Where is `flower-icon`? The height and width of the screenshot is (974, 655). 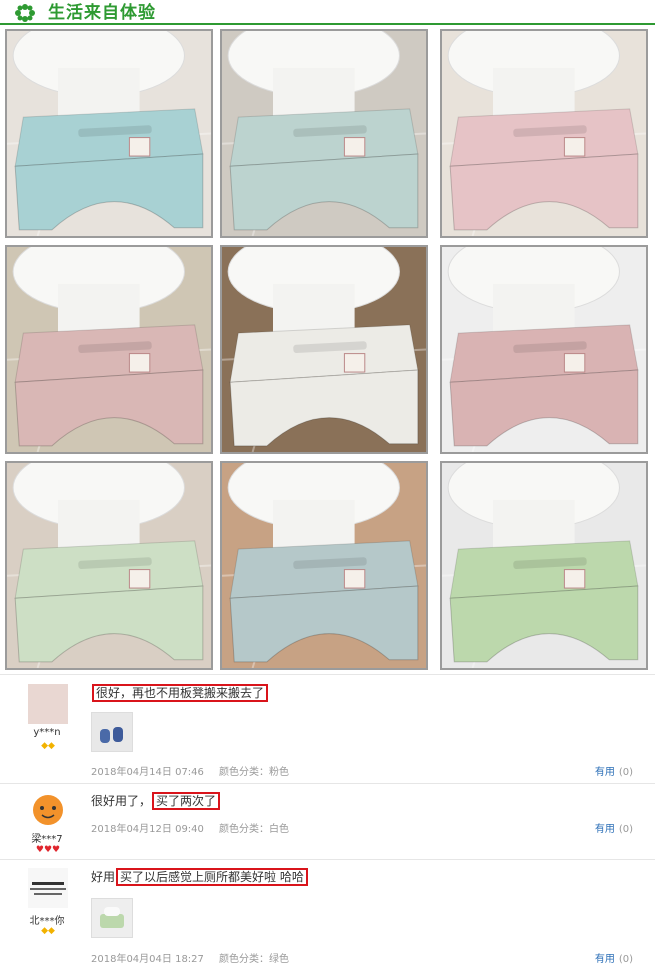 flower-icon is located at coordinates (25, 13).